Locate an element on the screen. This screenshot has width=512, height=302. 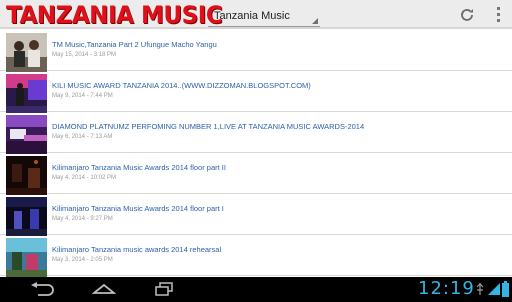
overflow-menu-icon is located at coordinates (498, 15).